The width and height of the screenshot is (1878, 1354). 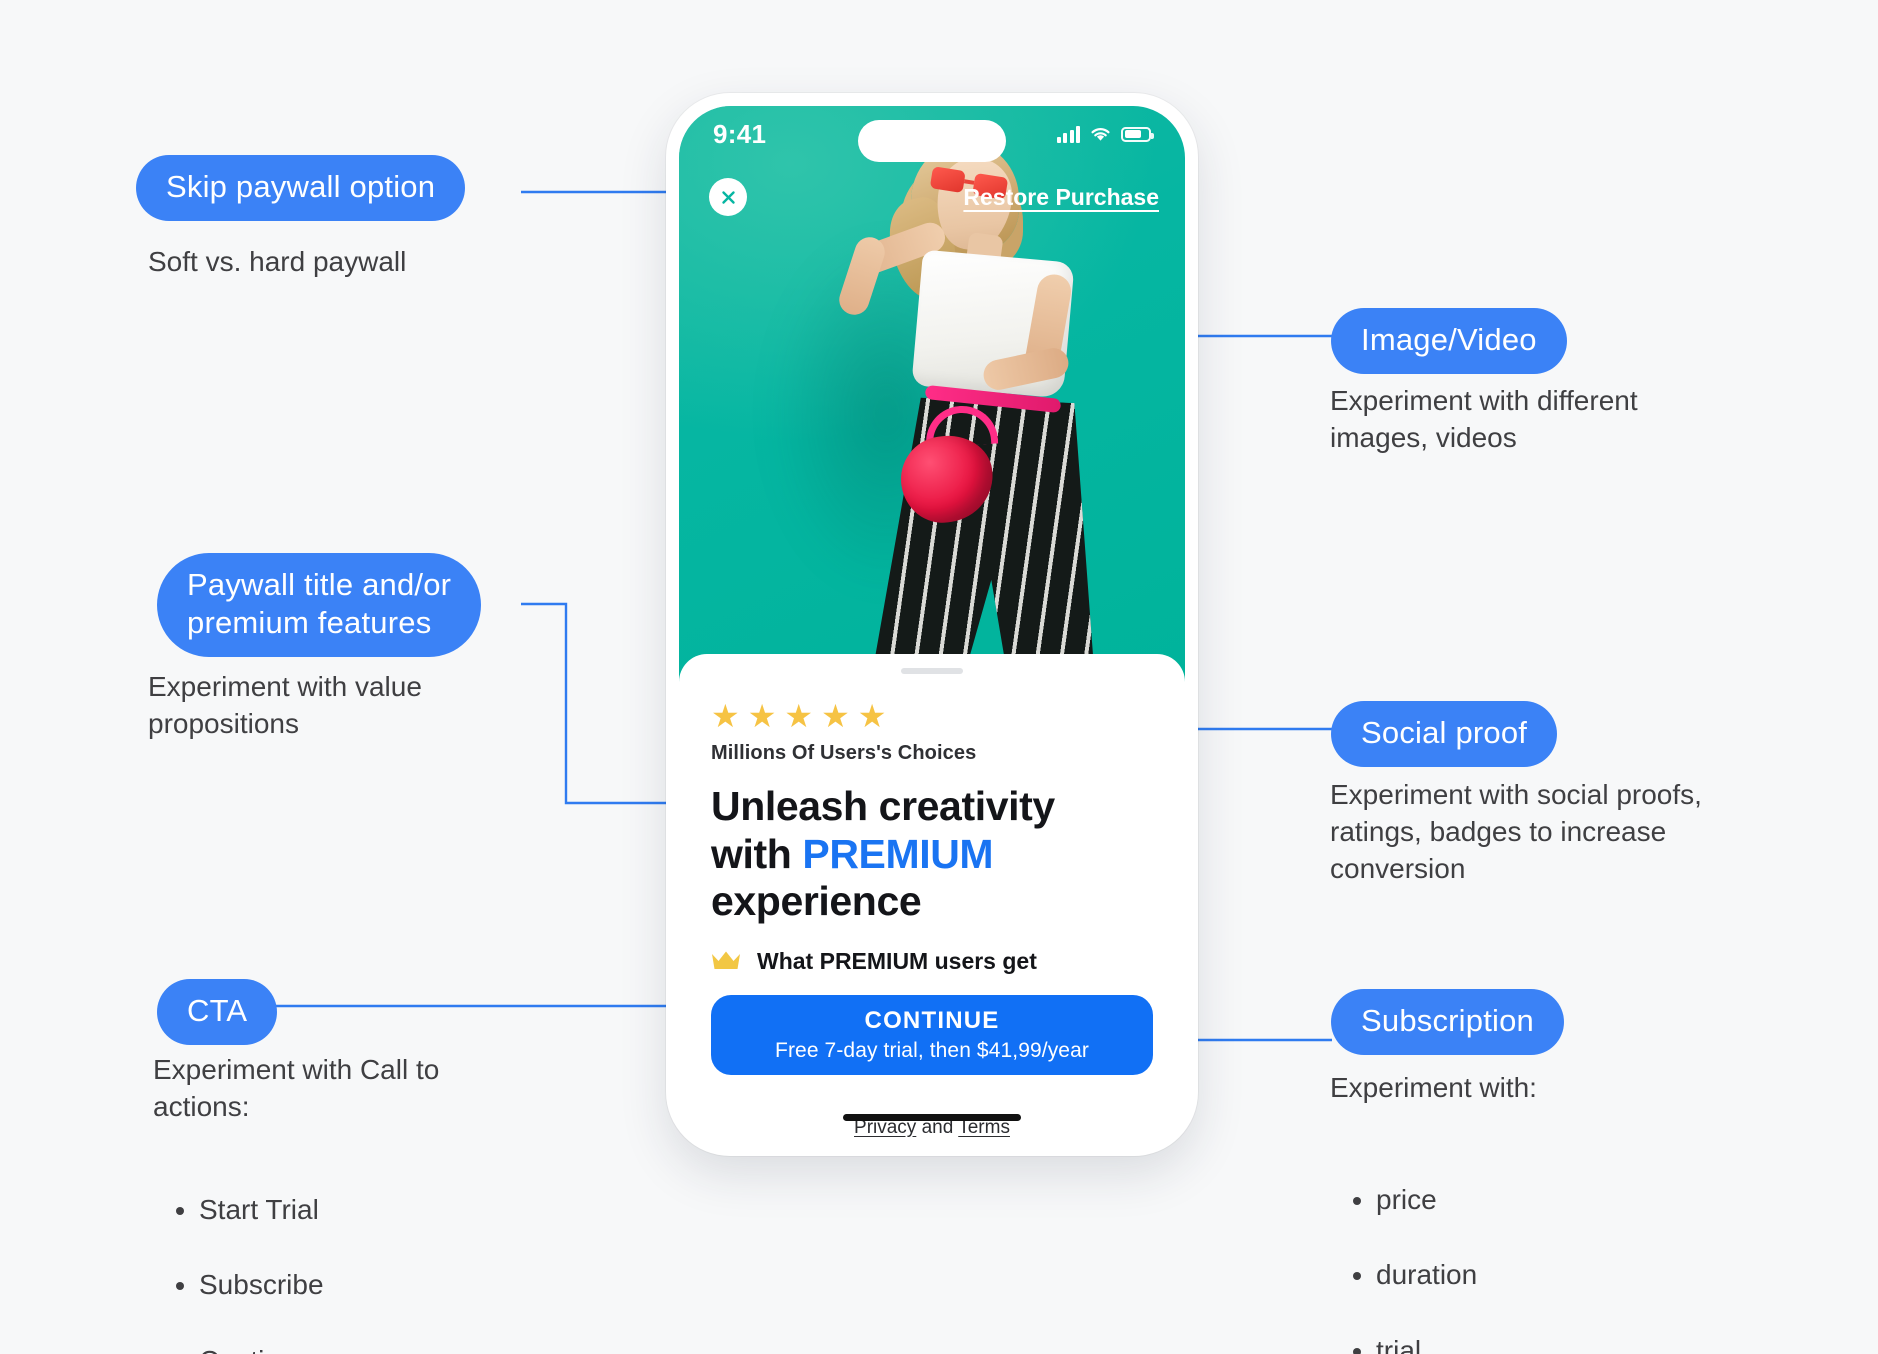 What do you see at coordinates (816, 901) in the screenshot?
I see `headline-line3: experience` at bounding box center [816, 901].